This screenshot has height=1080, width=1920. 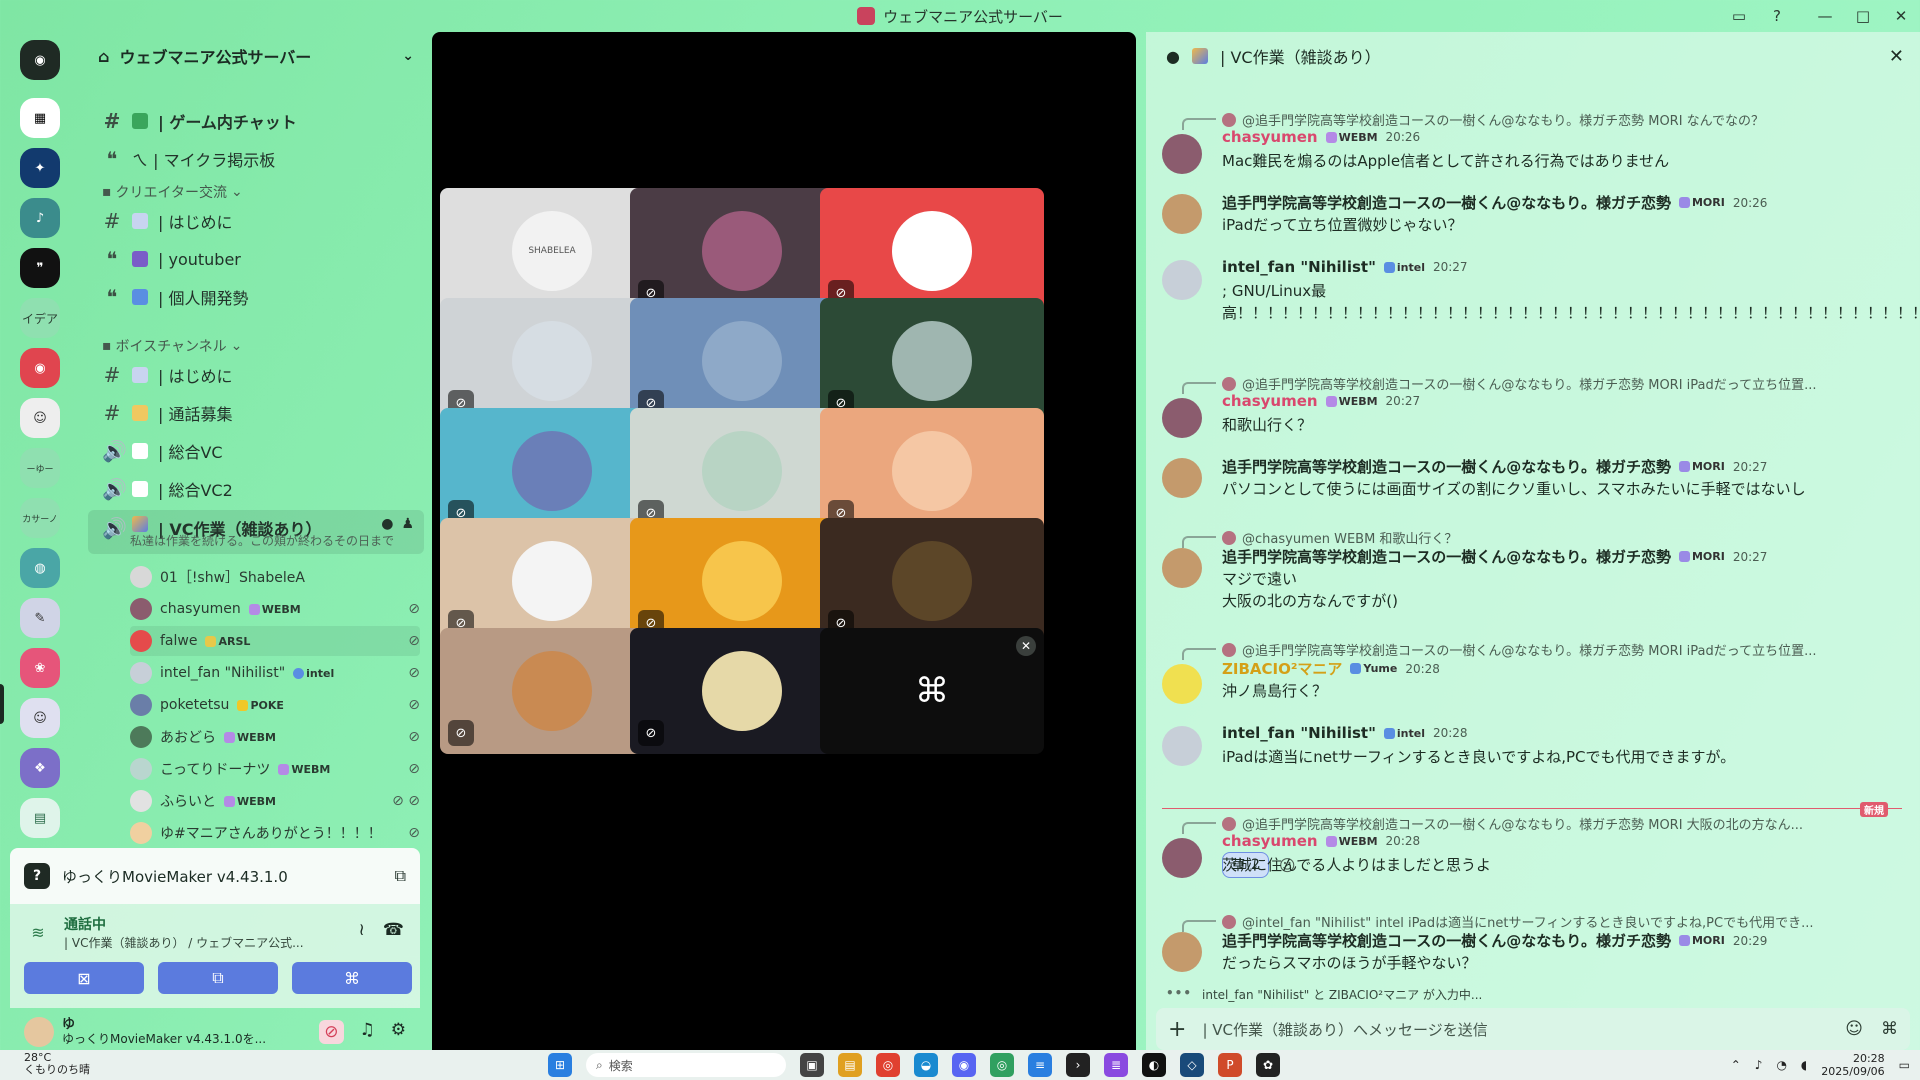 What do you see at coordinates (256, 159) in the screenshot?
I see `channel-minecraft-board: ❝ ㄟ | マイクラ掲示板` at bounding box center [256, 159].